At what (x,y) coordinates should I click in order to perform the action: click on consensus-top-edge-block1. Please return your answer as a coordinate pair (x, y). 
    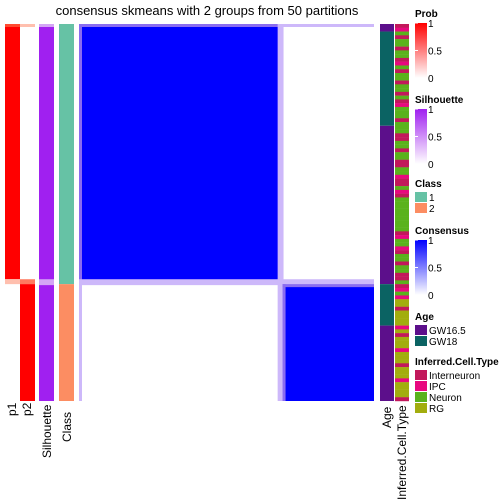
    Looking at the image, I should click on (181, 25).